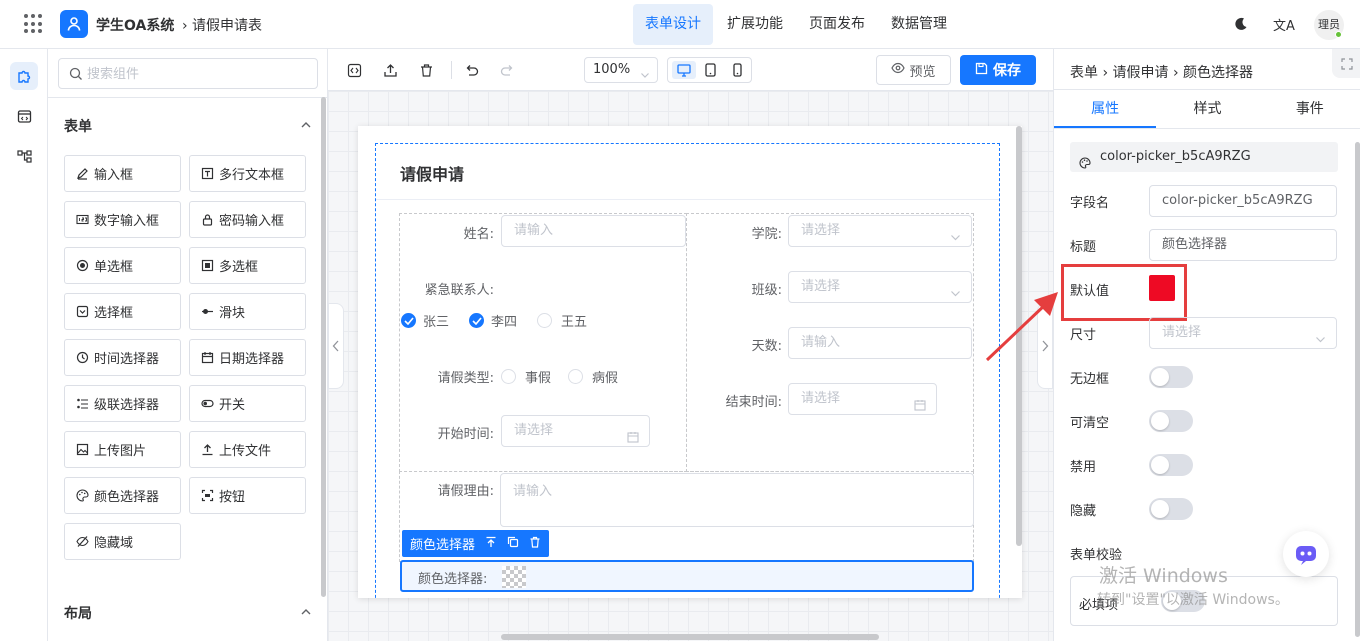 The height and width of the screenshot is (641, 1360). Describe the element at coordinates (919, 24) in the screenshot. I see `nav-data-management: 数据管理` at that location.